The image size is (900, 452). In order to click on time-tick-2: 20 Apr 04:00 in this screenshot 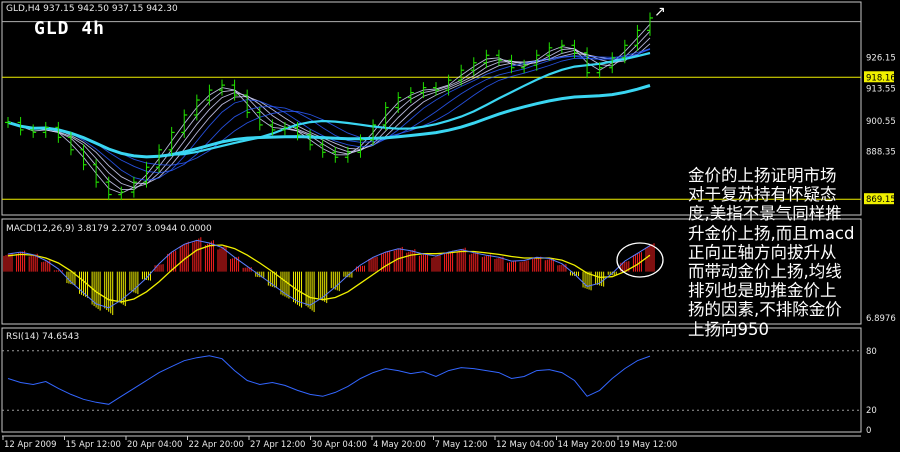, I will do `click(154, 445)`.